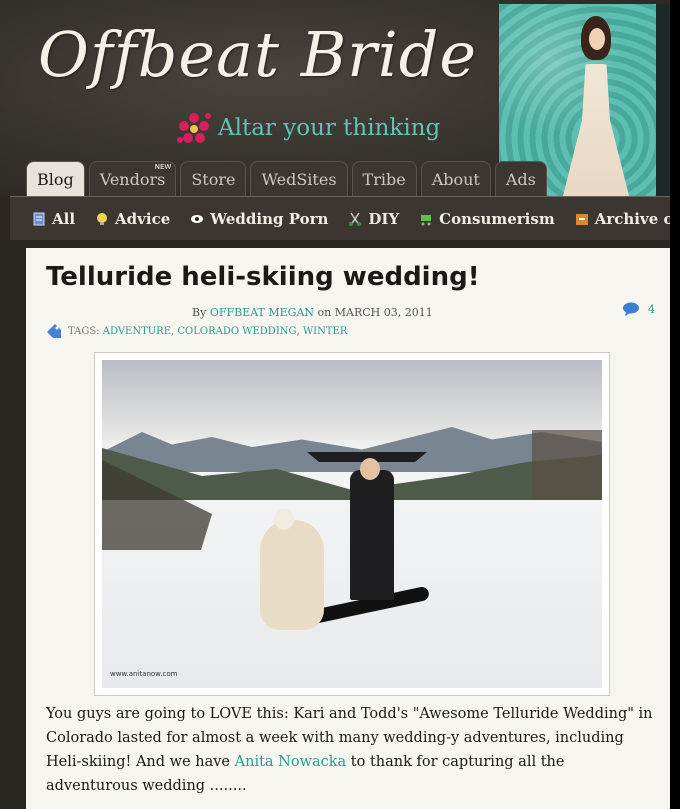  I want to click on tab-label: WedSites, so click(299, 179).